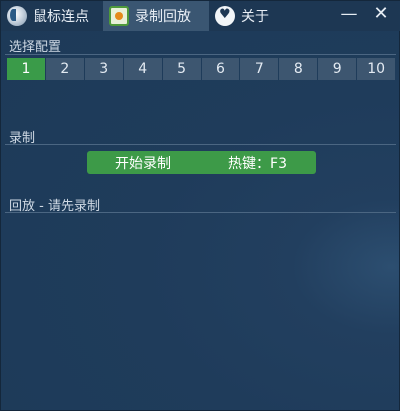 This screenshot has width=400, height=411. I want to click on title-bar: 鼠标连点 录制回放 关于 — ✕, so click(200, 16).